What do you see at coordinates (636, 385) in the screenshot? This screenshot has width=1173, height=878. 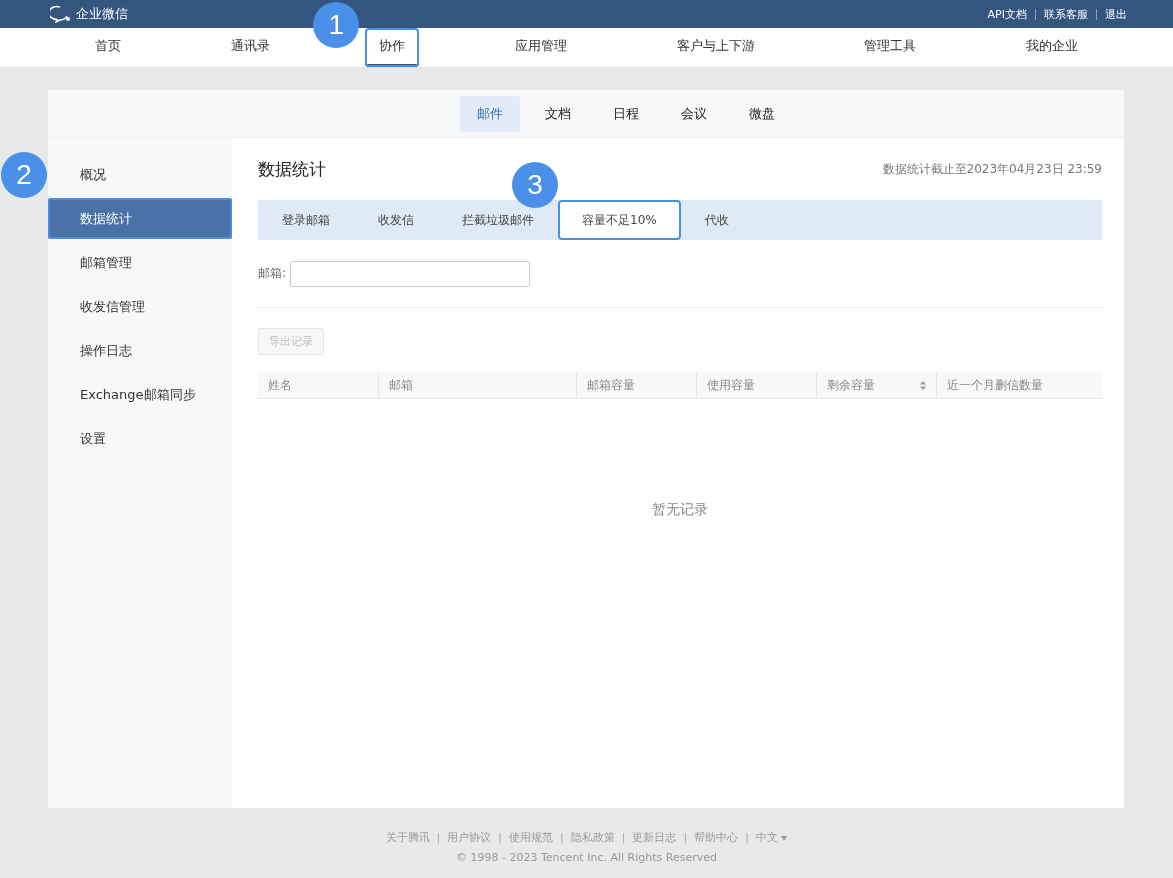 I see `column-header: 邮箱容量` at bounding box center [636, 385].